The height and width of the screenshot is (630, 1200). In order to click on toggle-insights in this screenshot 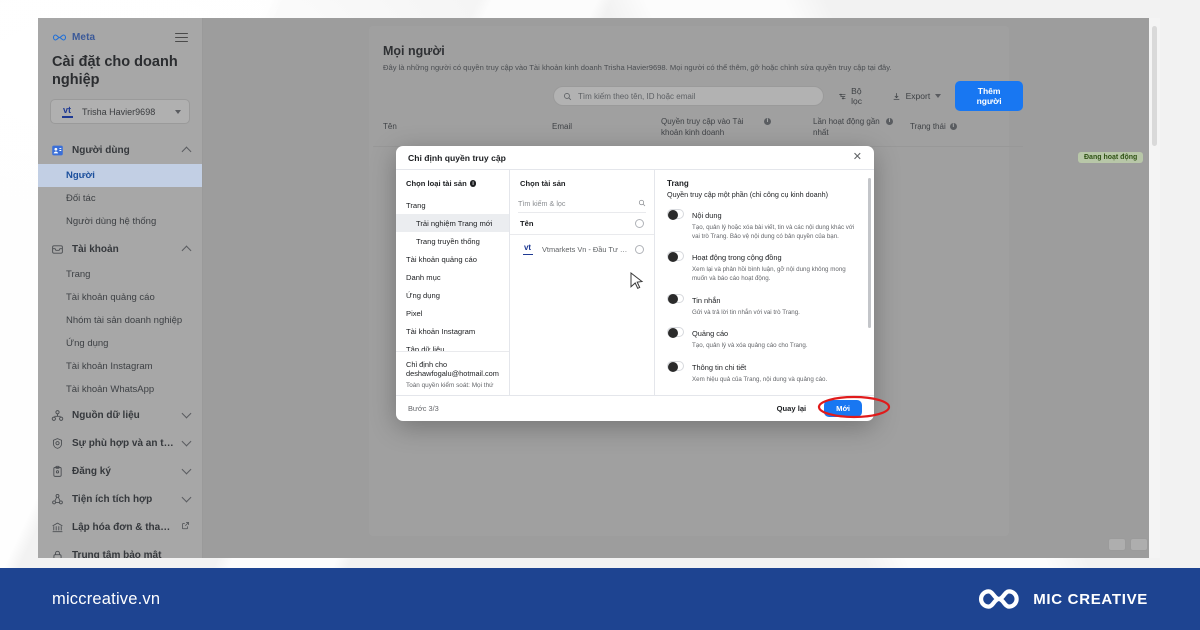, I will do `click(675, 366)`.